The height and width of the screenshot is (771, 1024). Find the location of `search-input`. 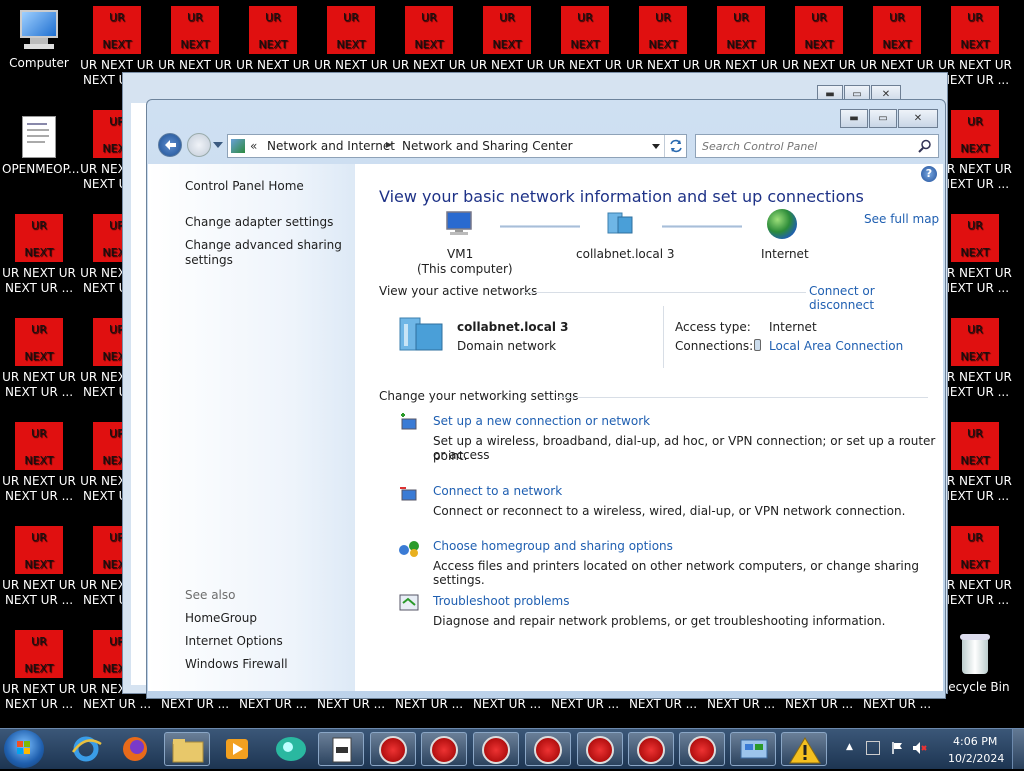

search-input is located at coordinates (807, 146).